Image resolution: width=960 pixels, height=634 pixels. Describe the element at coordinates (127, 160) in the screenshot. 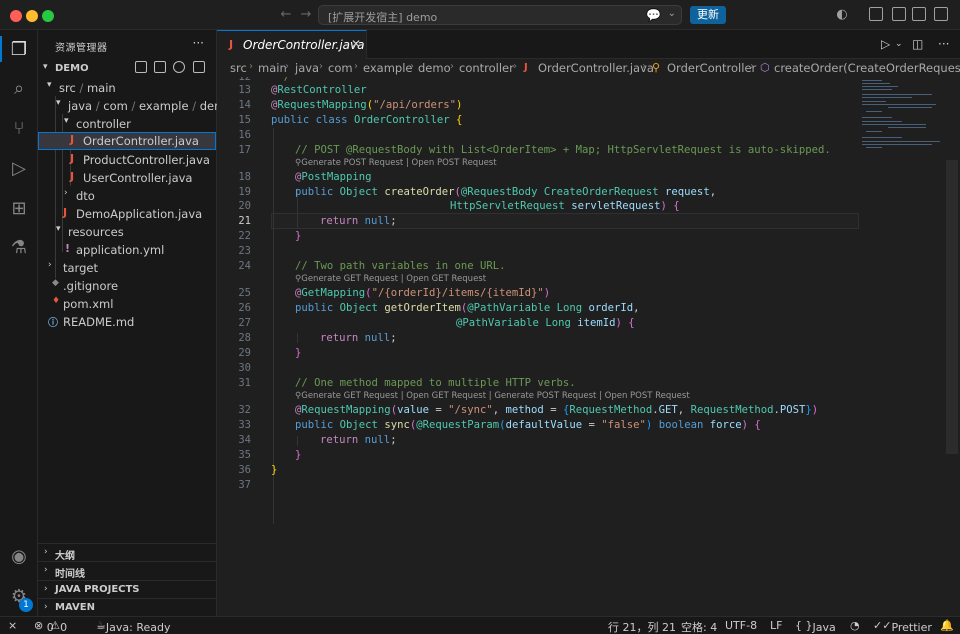

I see `tree-file-productcontroller: J ProductController.java` at that location.